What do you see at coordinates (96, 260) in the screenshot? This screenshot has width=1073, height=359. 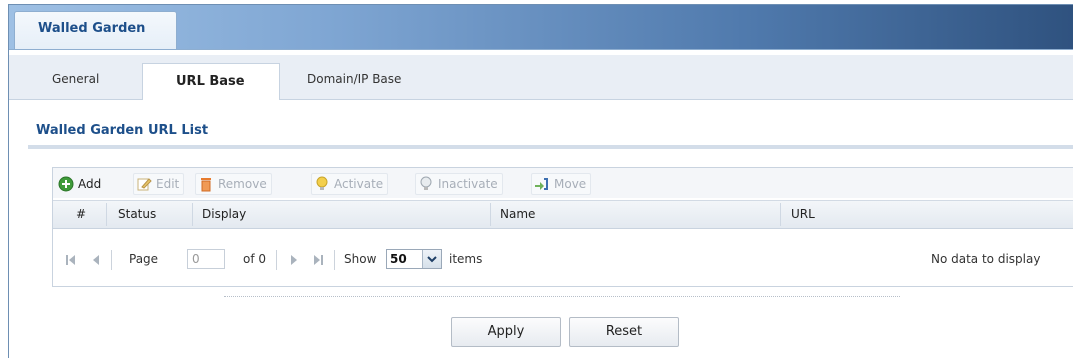 I see `prev-page-icon` at bounding box center [96, 260].